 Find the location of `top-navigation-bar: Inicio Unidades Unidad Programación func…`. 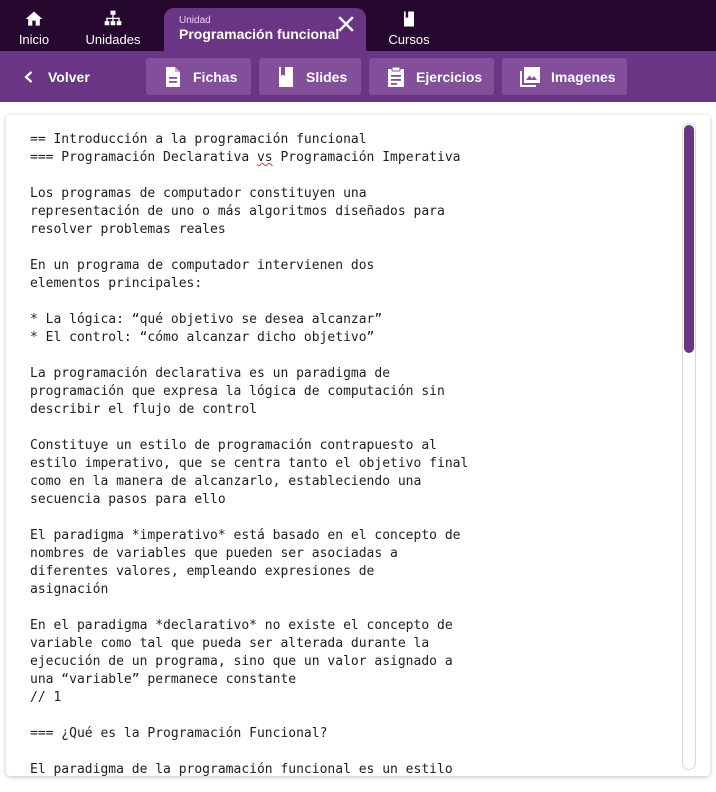

top-navigation-bar: Inicio Unidades Unidad Programación func… is located at coordinates (358, 25).